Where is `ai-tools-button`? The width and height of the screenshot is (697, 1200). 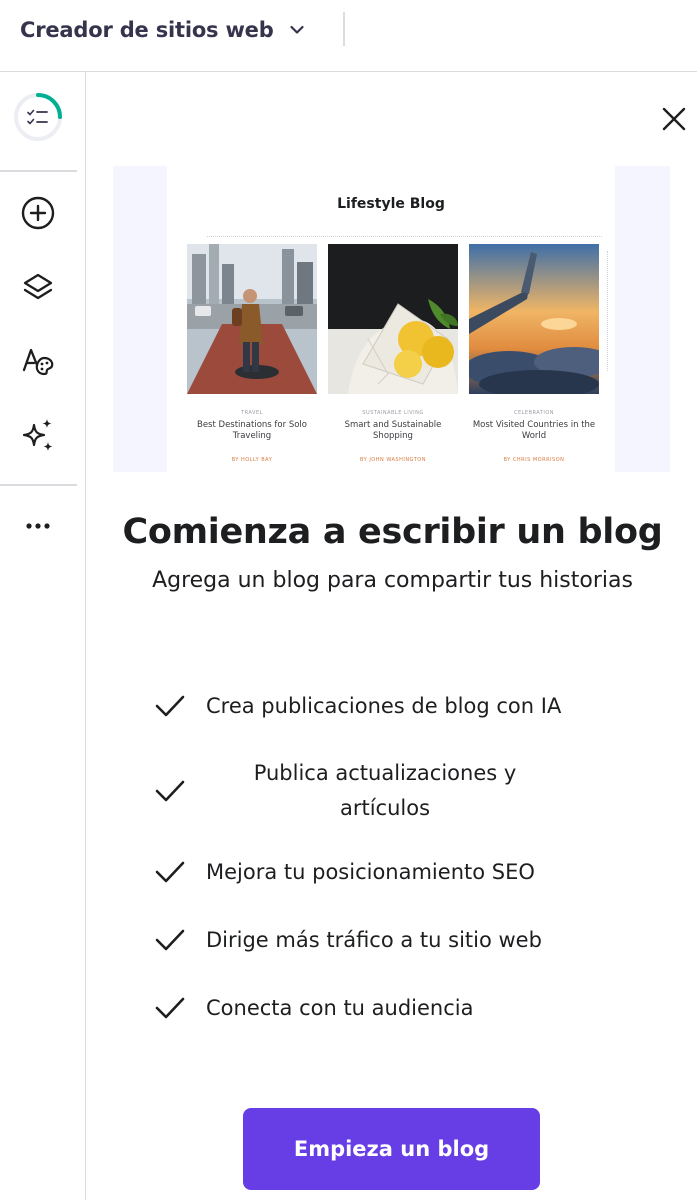
ai-tools-button is located at coordinates (38, 435).